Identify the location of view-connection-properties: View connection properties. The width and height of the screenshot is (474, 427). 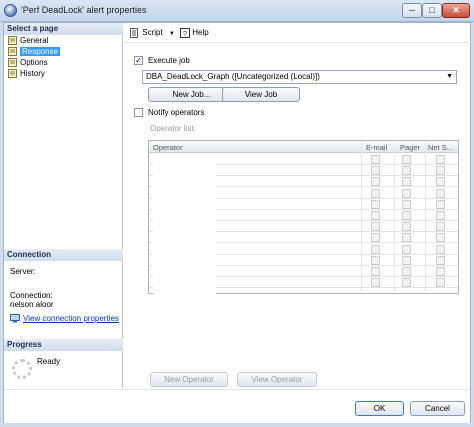
(64, 318).